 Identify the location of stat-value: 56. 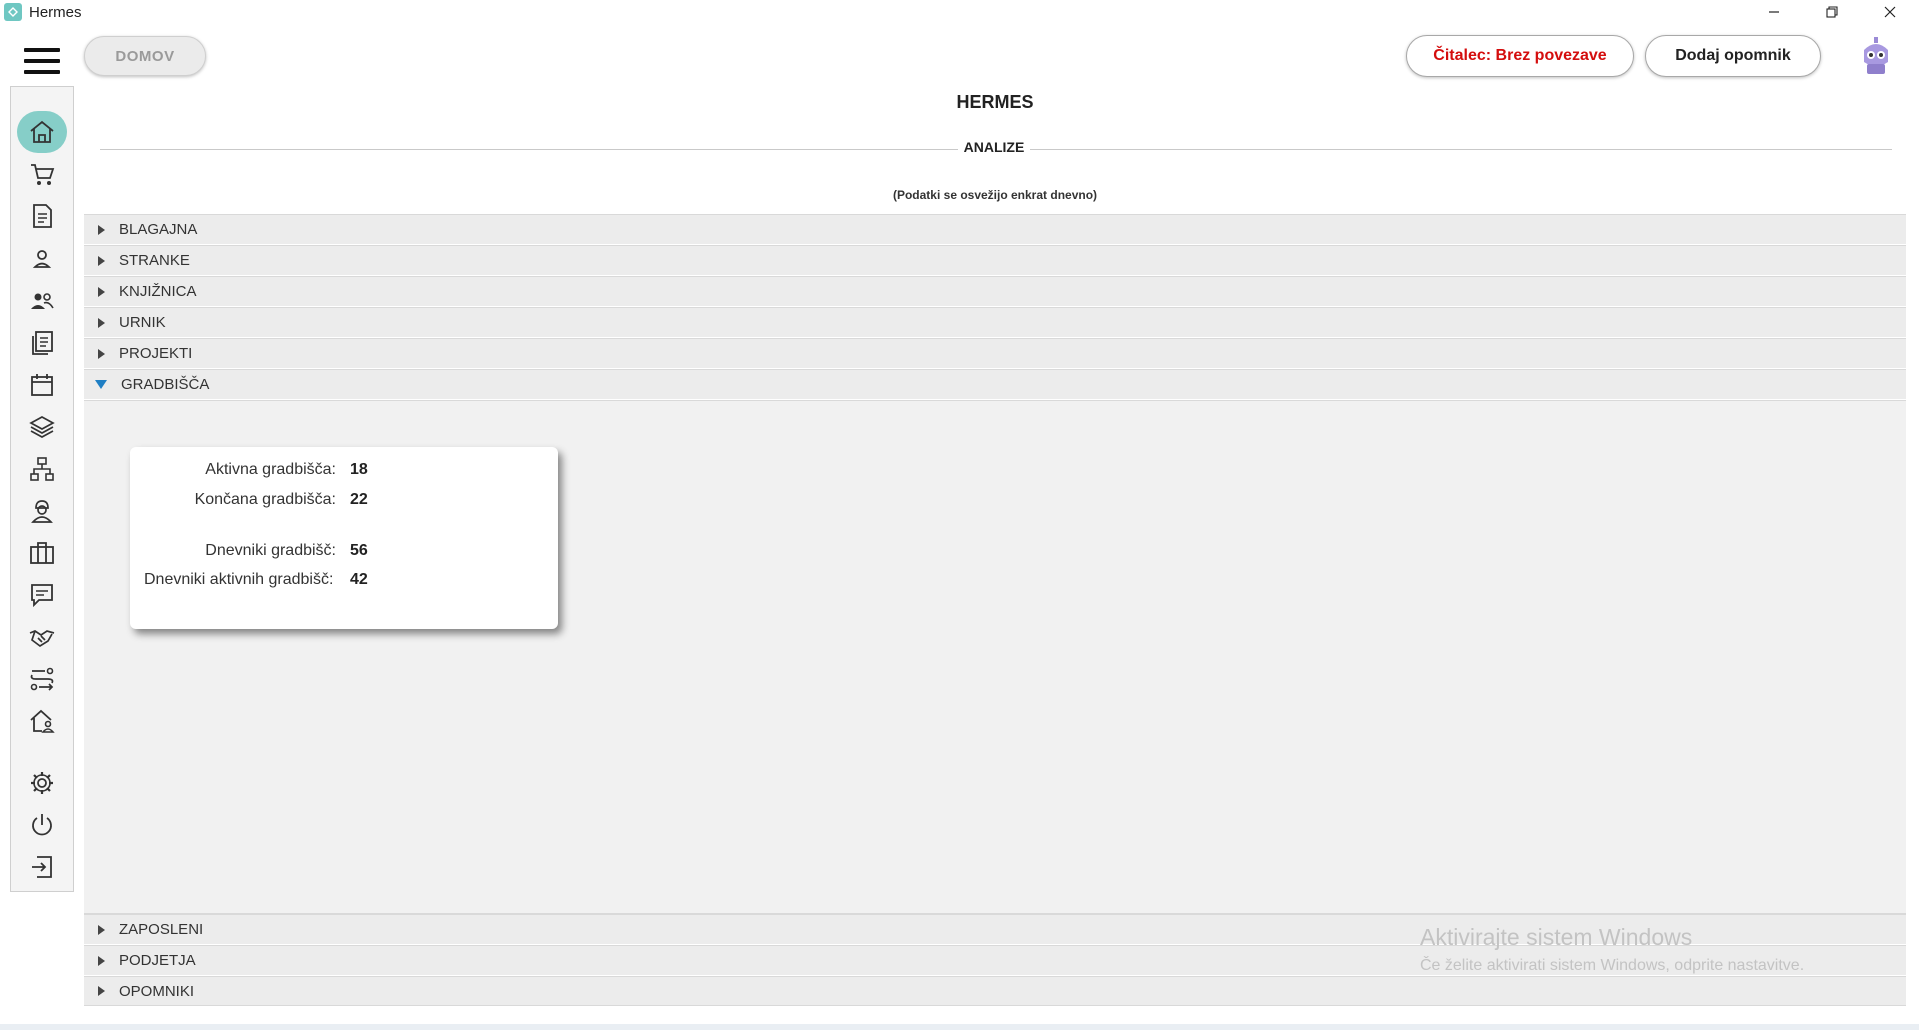
(359, 550).